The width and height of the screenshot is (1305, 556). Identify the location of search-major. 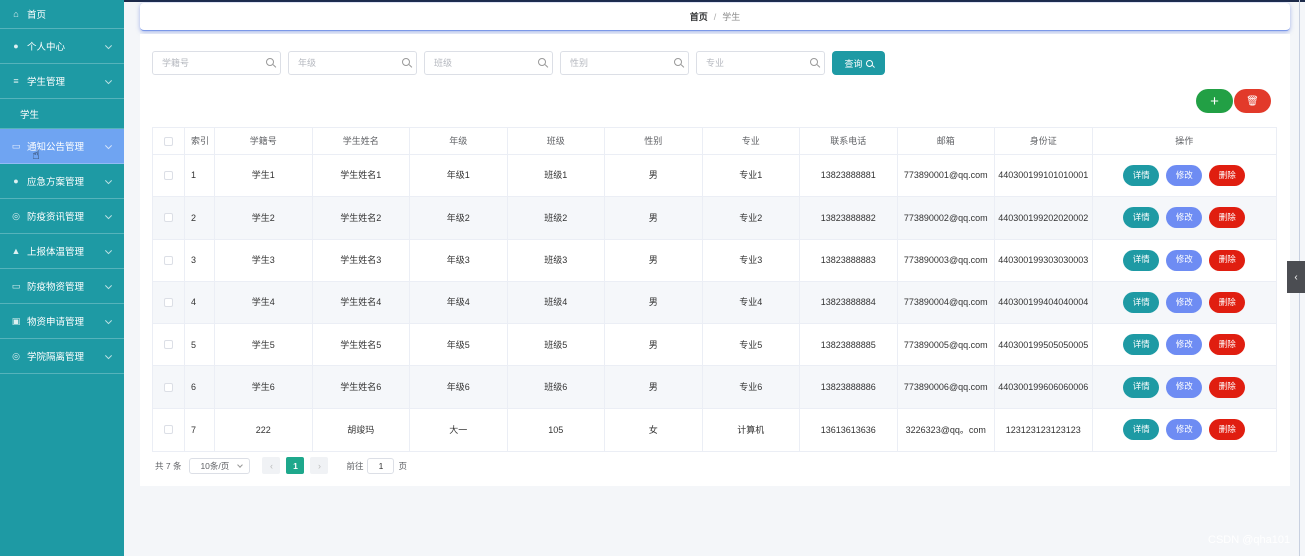
(760, 63).